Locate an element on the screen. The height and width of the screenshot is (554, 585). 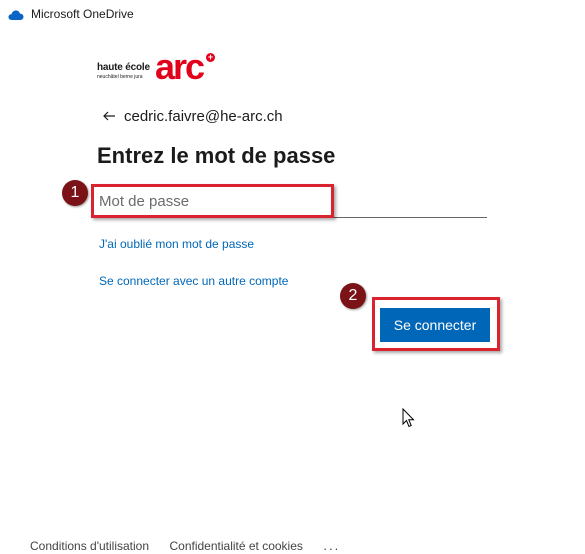
other-account-link: Se connecter avec un autre compte is located at coordinates (193, 281).